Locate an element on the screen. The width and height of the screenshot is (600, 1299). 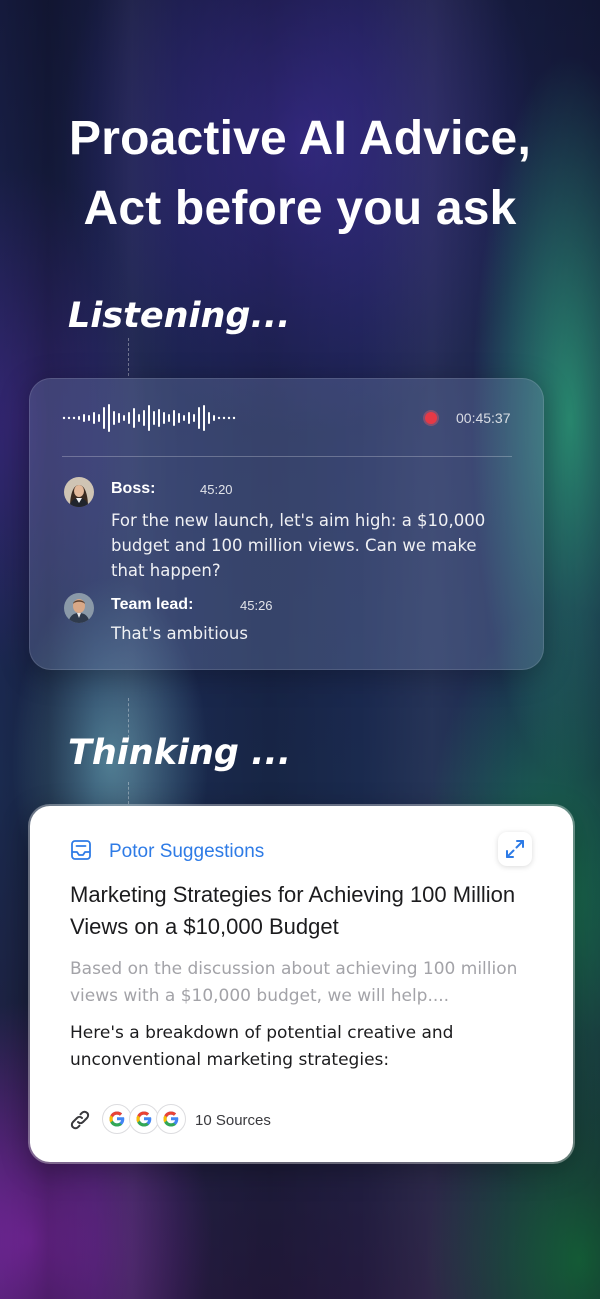
inbox-icon is located at coordinates (81, 850).